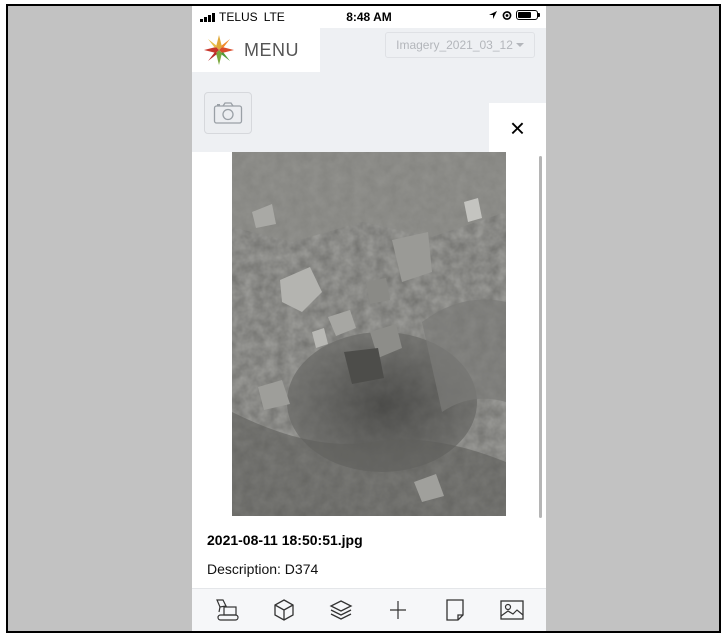 This screenshot has width=728, height=637. I want to click on document-button, so click(455, 610).